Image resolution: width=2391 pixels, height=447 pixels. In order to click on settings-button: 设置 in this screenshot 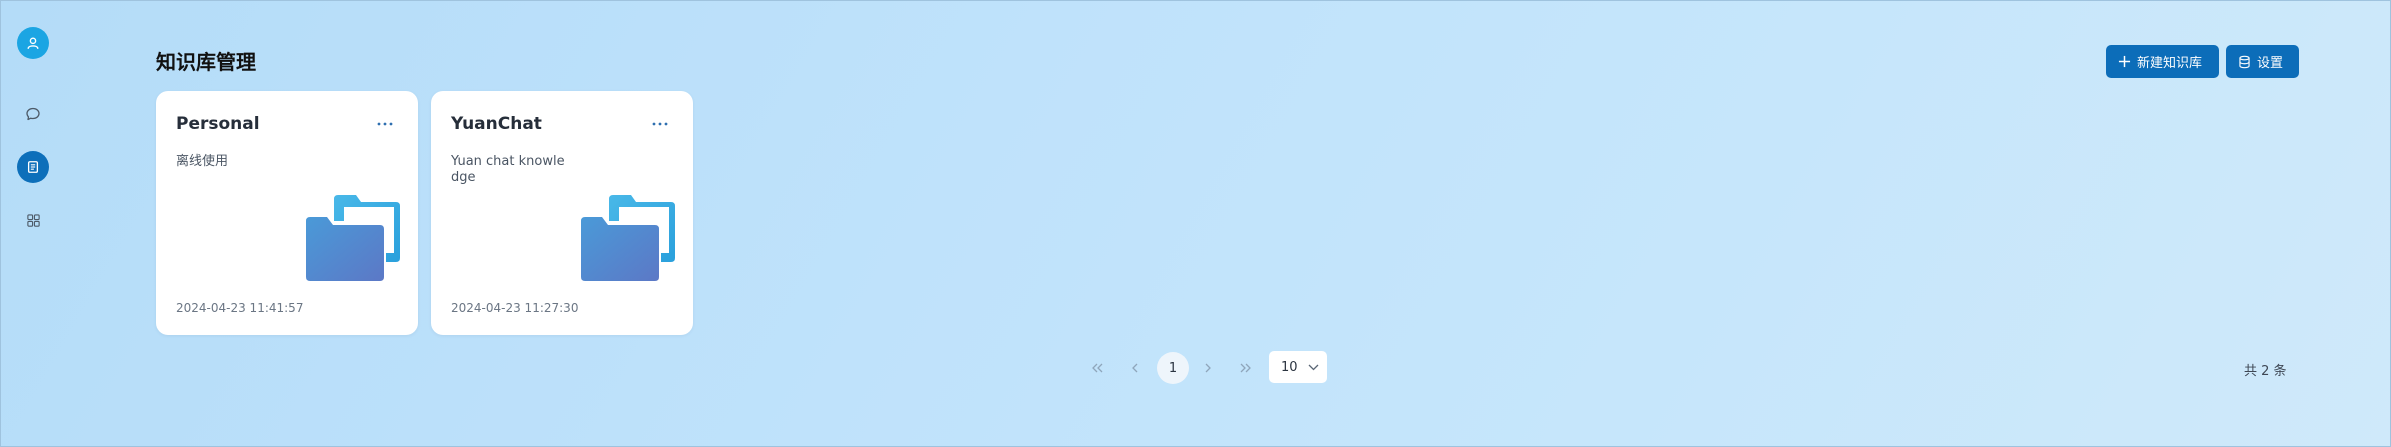, I will do `click(2262, 61)`.